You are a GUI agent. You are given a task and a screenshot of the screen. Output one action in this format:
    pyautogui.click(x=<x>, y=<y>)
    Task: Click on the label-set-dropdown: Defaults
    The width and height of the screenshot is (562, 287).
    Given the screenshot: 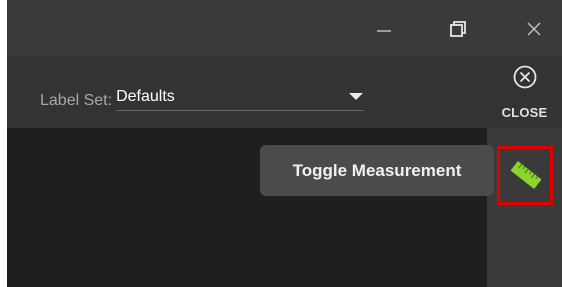 What is the action you would take?
    pyautogui.click(x=240, y=99)
    